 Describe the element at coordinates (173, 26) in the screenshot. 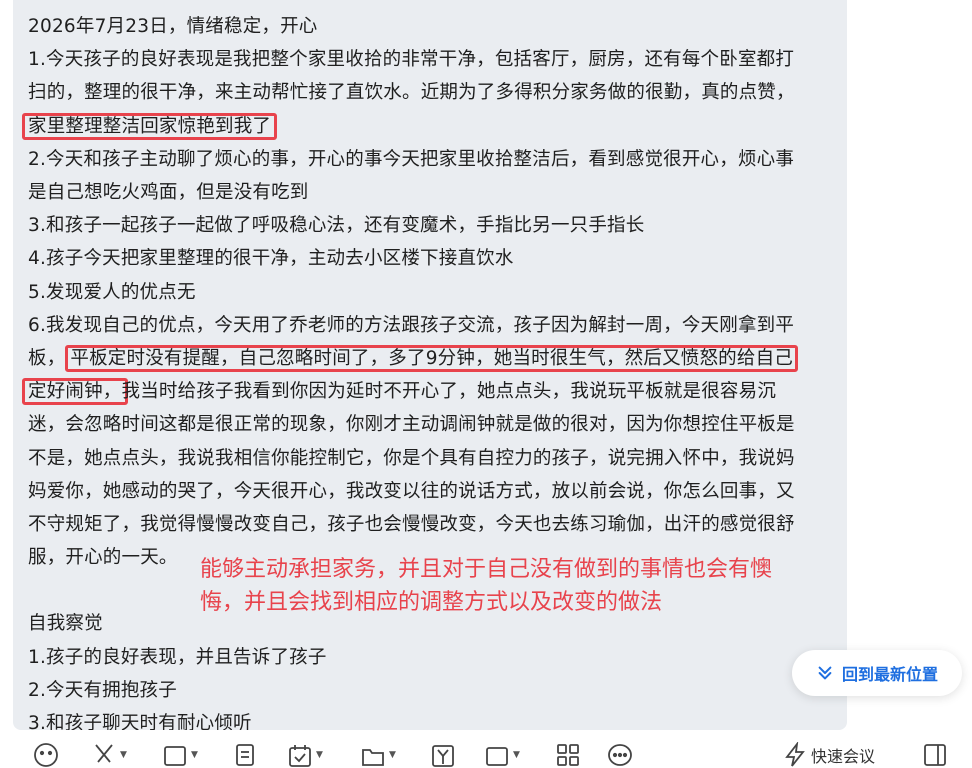

I see `message-line: 2026年7月23日，情绪稳定，开心` at that location.